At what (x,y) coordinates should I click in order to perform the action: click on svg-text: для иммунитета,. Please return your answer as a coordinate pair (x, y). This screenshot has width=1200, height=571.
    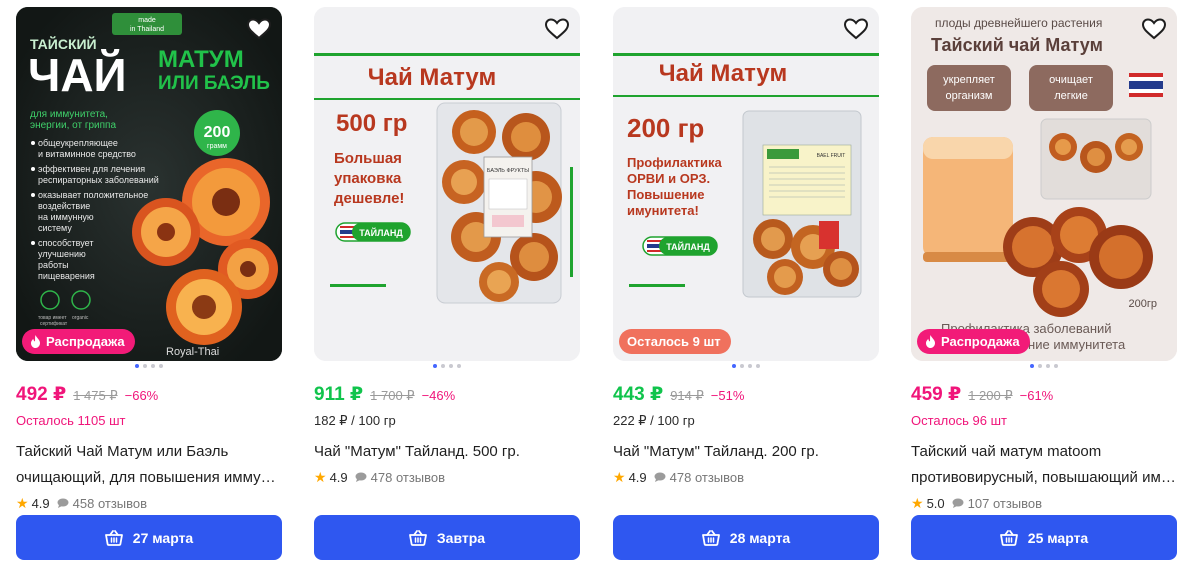
    Looking at the image, I should click on (69, 114).